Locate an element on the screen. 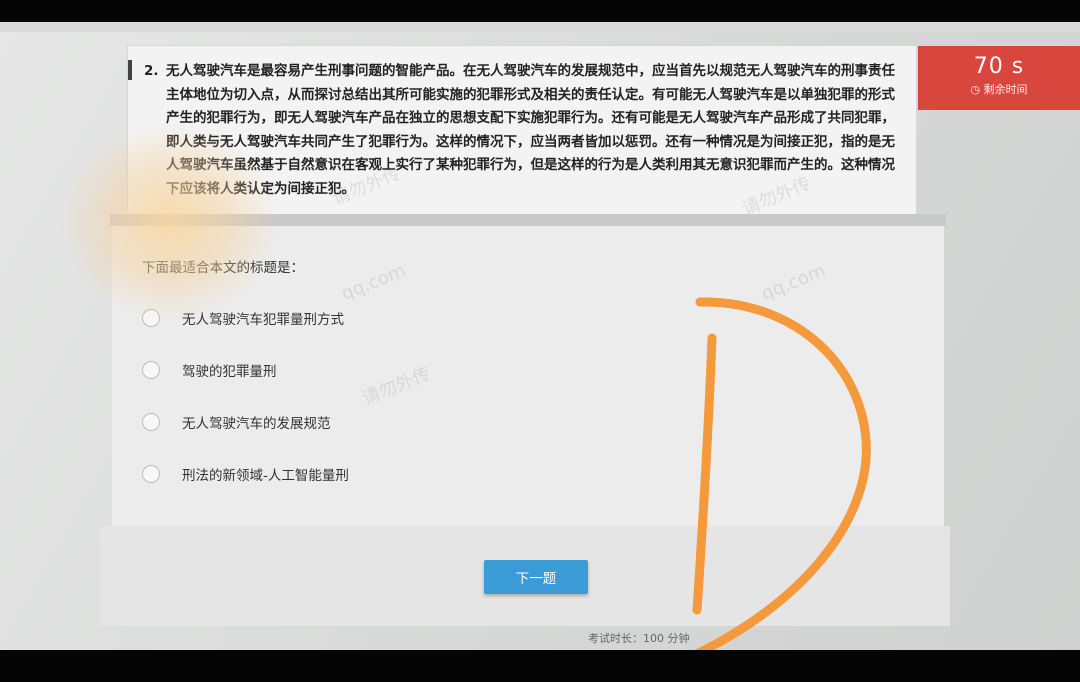 The height and width of the screenshot is (682, 1080). timer-label: 剩余时间 is located at coordinates (1005, 89).